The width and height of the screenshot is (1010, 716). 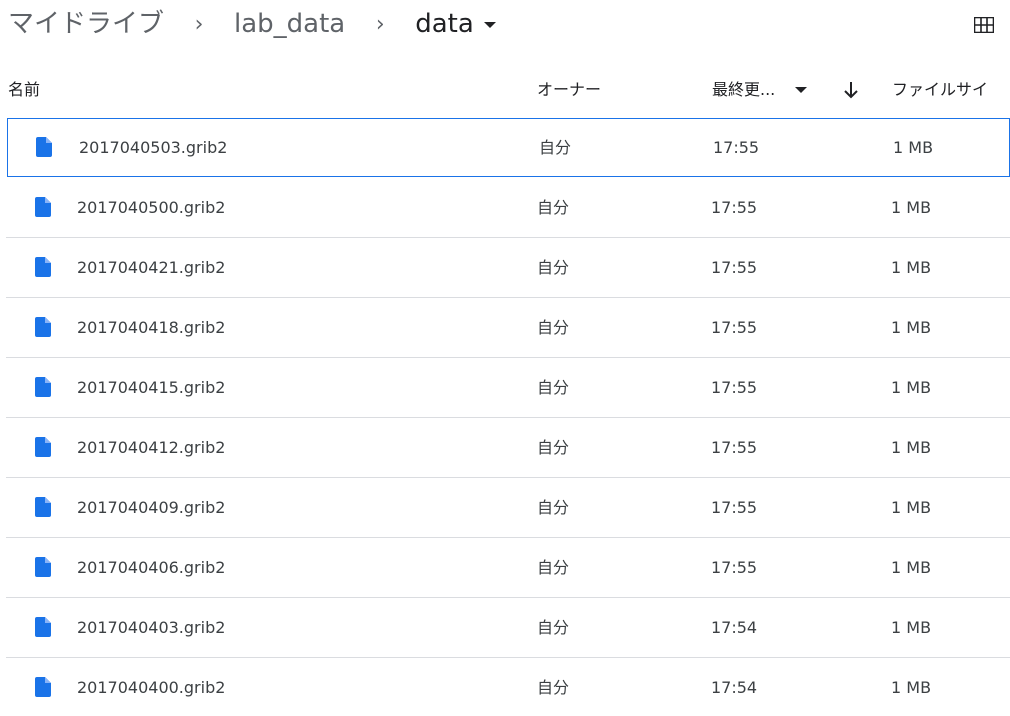 What do you see at coordinates (151, 267) in the screenshot?
I see `file-name: 2017040421.grib2` at bounding box center [151, 267].